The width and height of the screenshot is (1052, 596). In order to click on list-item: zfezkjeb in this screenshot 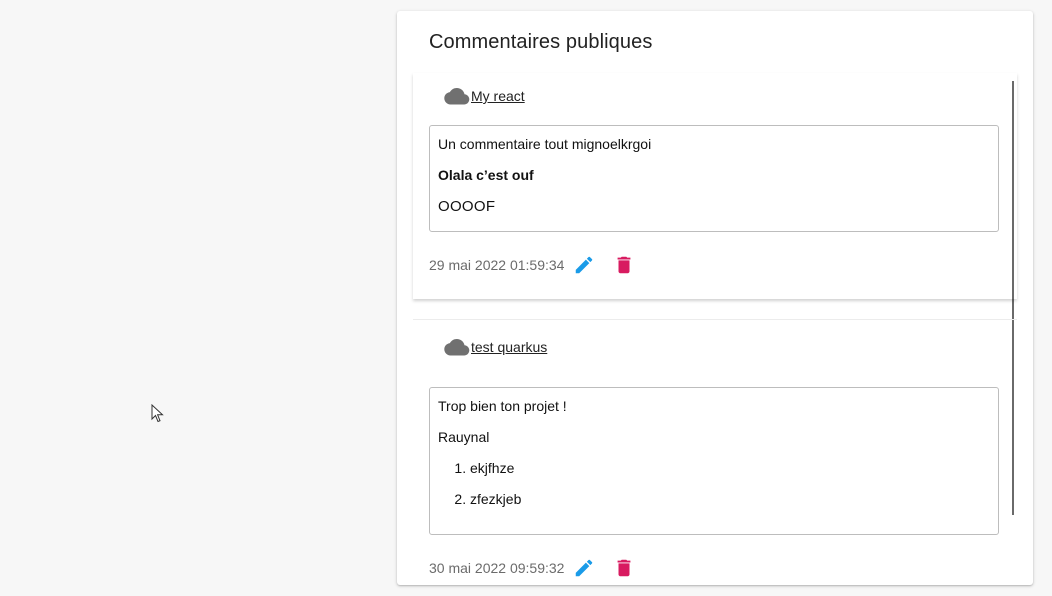, I will do `click(730, 499)`.